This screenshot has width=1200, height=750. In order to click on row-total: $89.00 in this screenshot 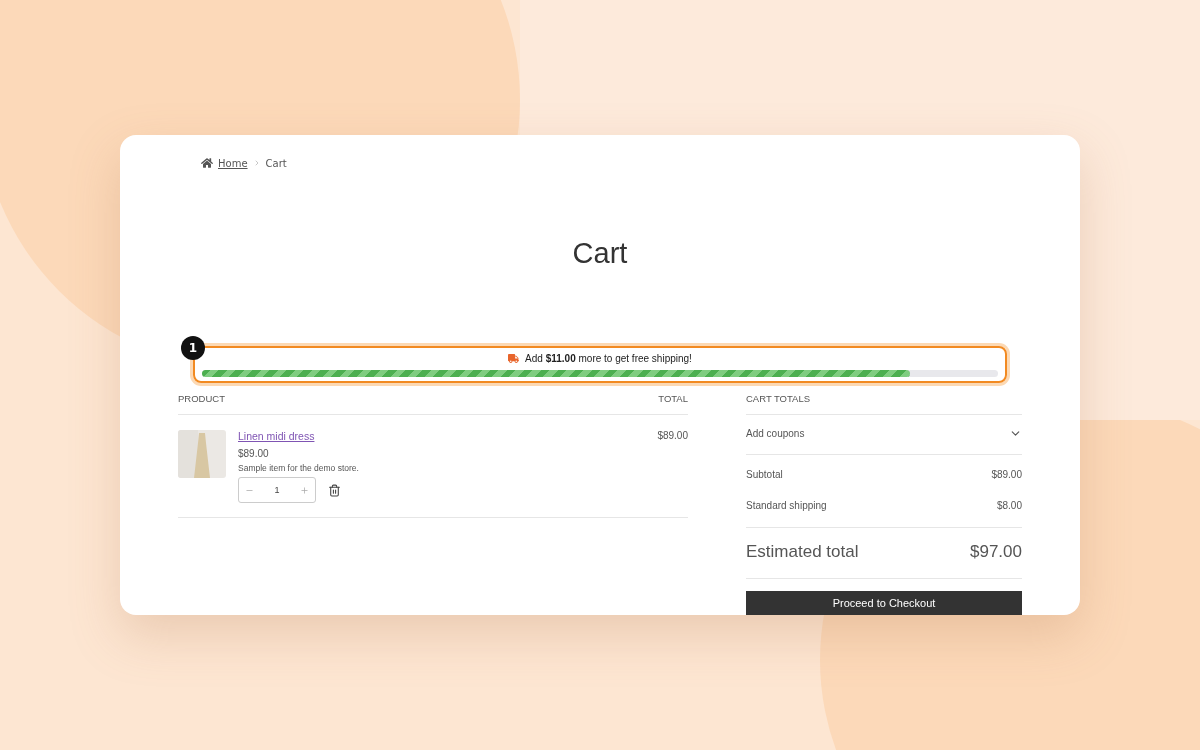, I will do `click(672, 436)`.